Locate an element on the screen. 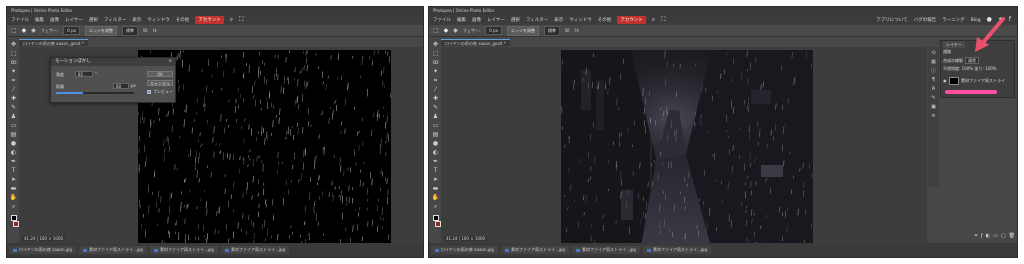 The width and height of the screenshot is (1024, 264). menu-file: ファイル is located at coordinates (442, 20).